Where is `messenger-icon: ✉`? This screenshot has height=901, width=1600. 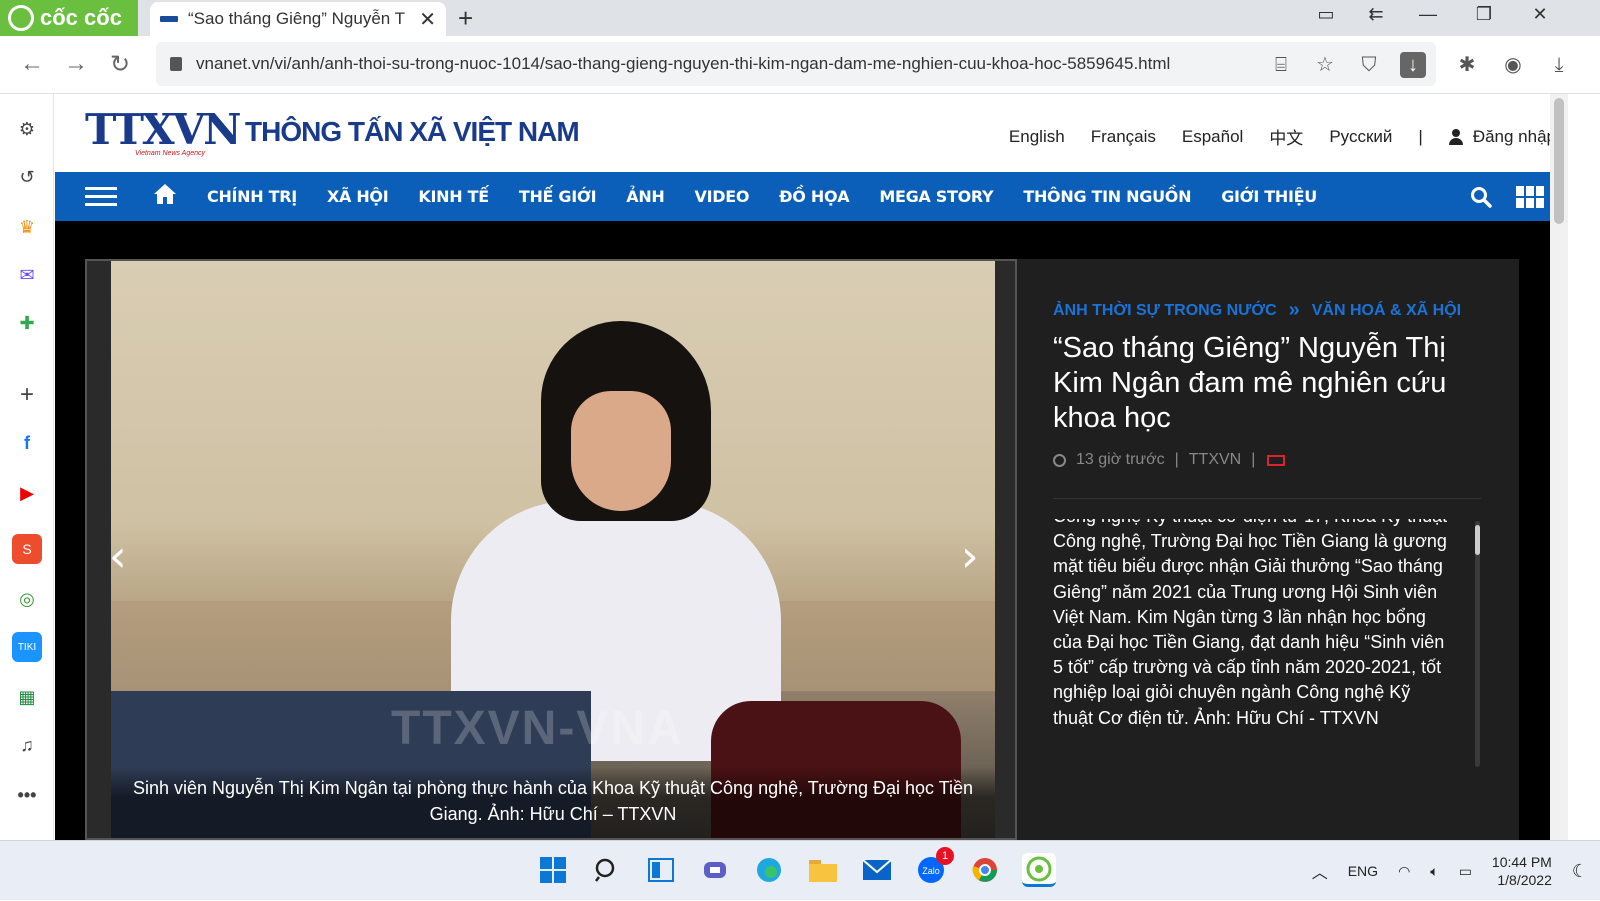 messenger-icon: ✉ is located at coordinates (27, 275).